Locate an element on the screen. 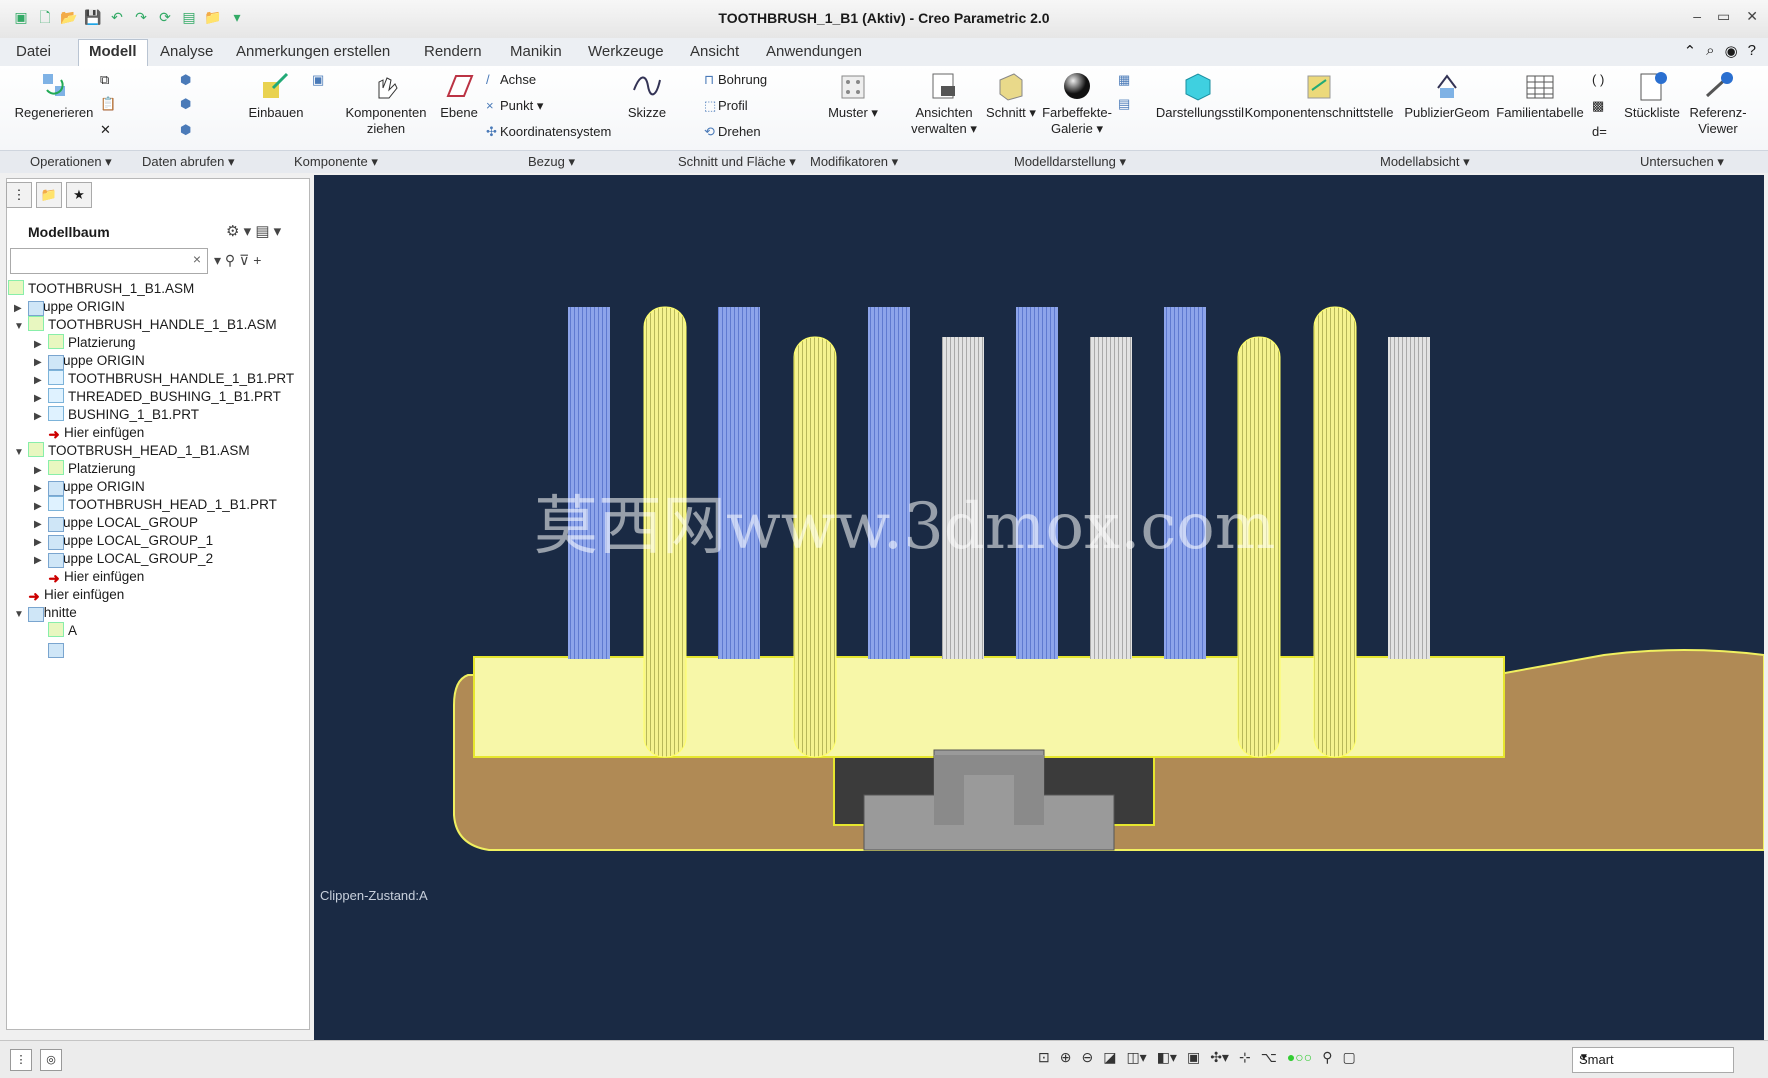  tree-node: ▼ Schnitte is located at coordinates (45, 613).